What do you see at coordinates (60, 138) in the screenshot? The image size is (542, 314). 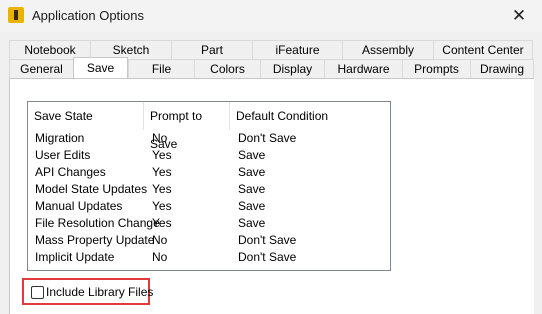 I see `cell-save-state: Migration` at bounding box center [60, 138].